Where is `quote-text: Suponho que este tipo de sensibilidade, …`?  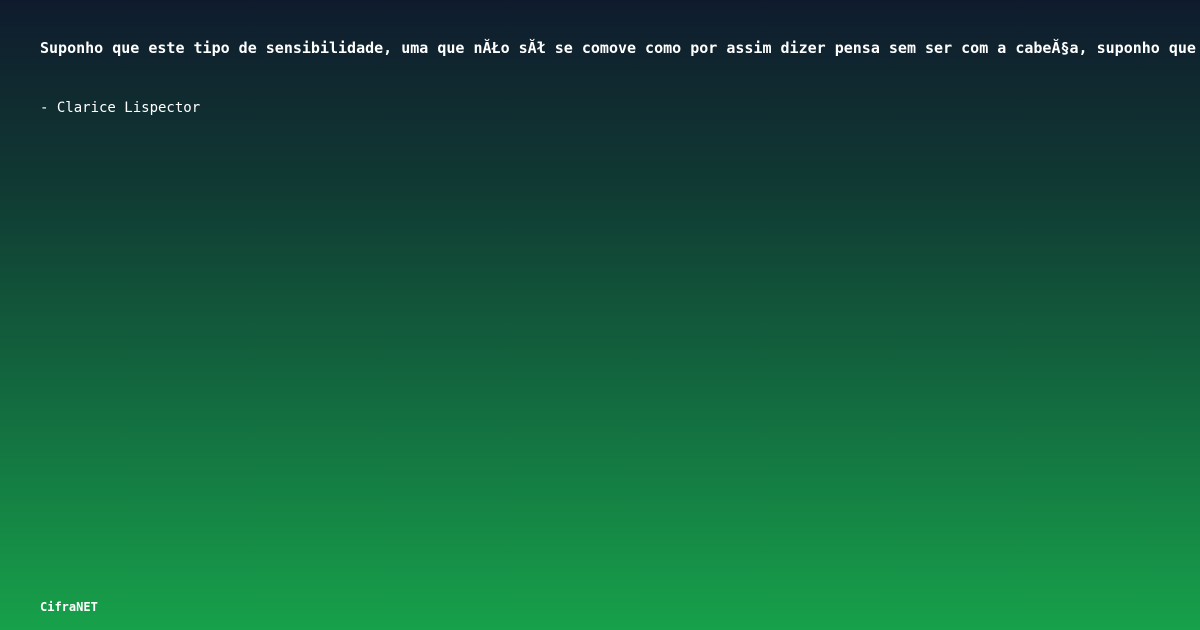 quote-text: Suponho que este tipo de sensibilidade, … is located at coordinates (618, 48).